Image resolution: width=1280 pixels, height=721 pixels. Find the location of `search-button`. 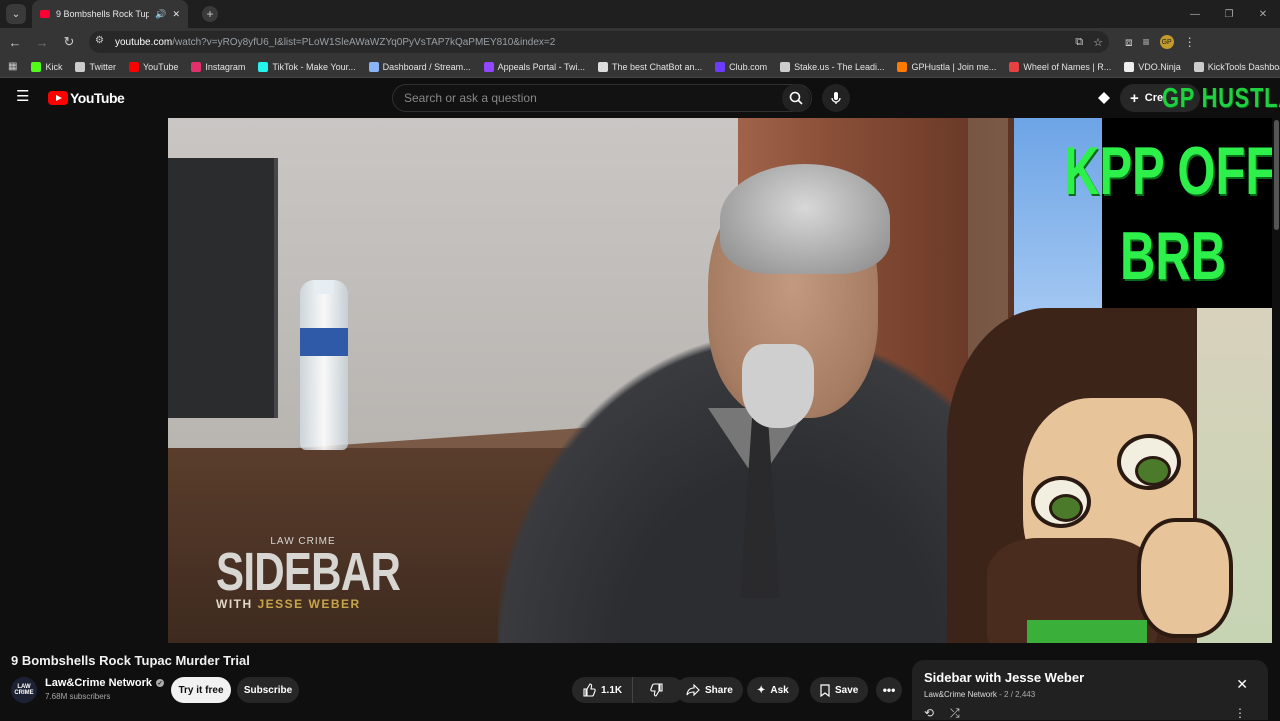

search-button is located at coordinates (796, 98).